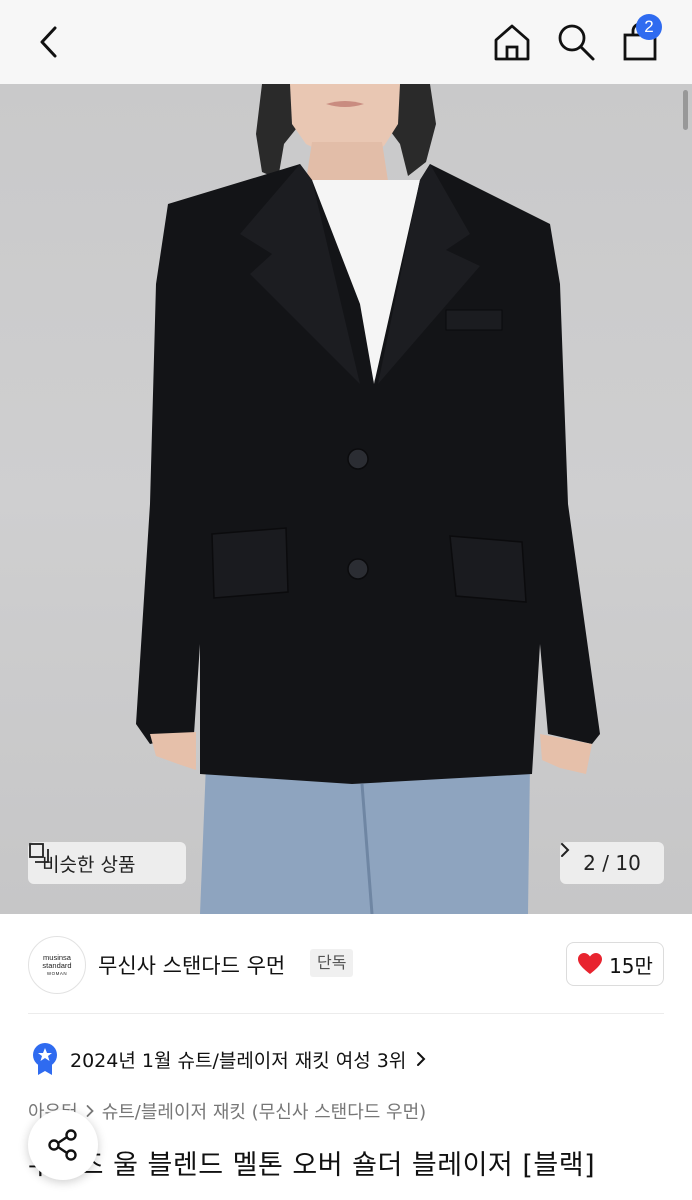 This screenshot has height=1200, width=692. I want to click on share-button, so click(63, 1145).